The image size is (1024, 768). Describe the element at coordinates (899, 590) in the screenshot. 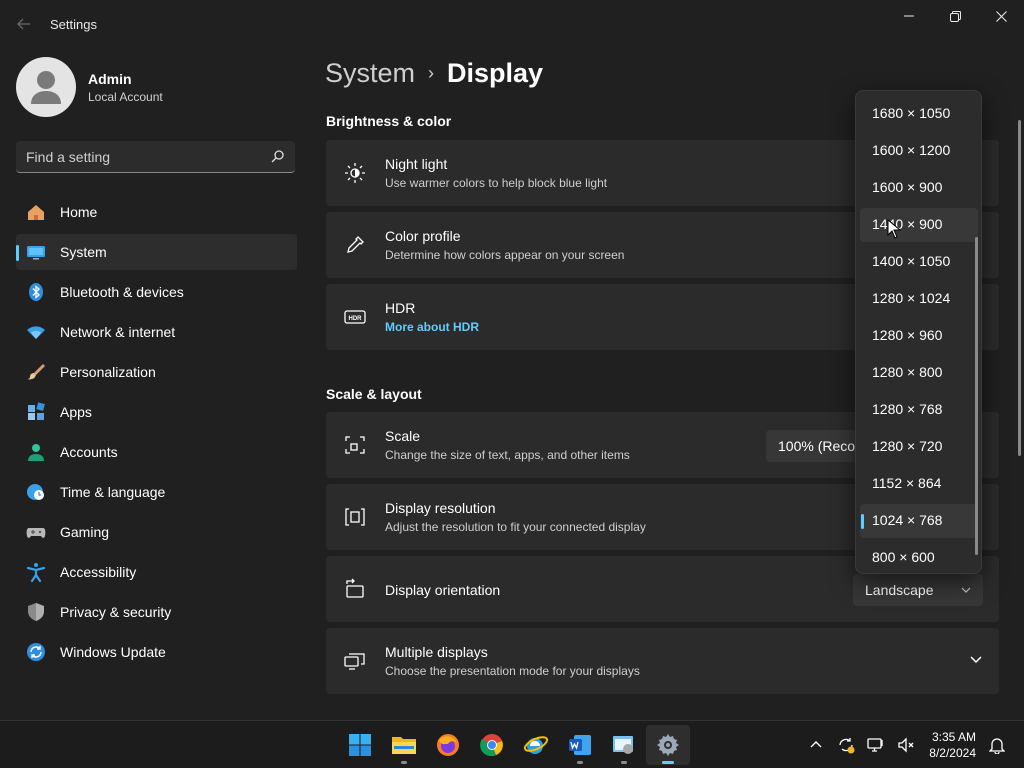

I see `orientation-value: Landscape` at that location.